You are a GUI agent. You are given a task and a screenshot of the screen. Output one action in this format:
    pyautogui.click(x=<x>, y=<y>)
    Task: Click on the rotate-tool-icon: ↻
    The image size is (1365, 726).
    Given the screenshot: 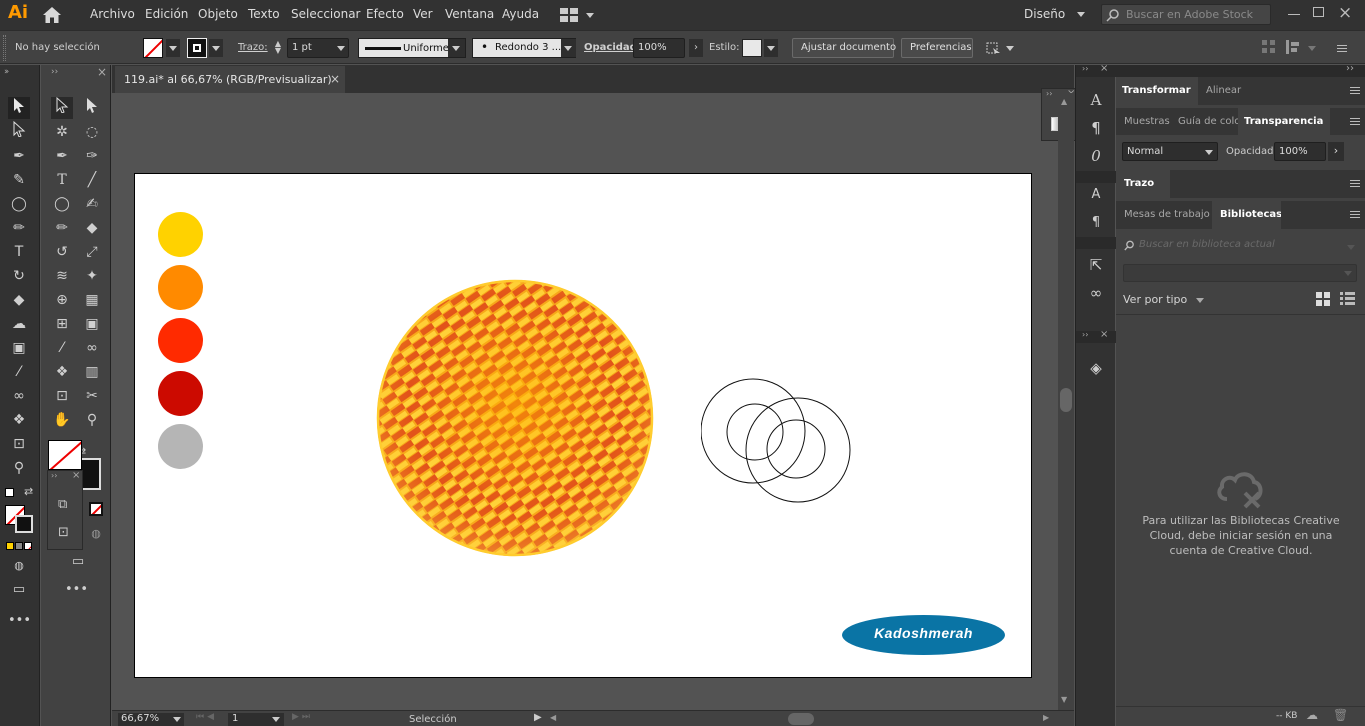 What is the action you would take?
    pyautogui.click(x=19, y=276)
    